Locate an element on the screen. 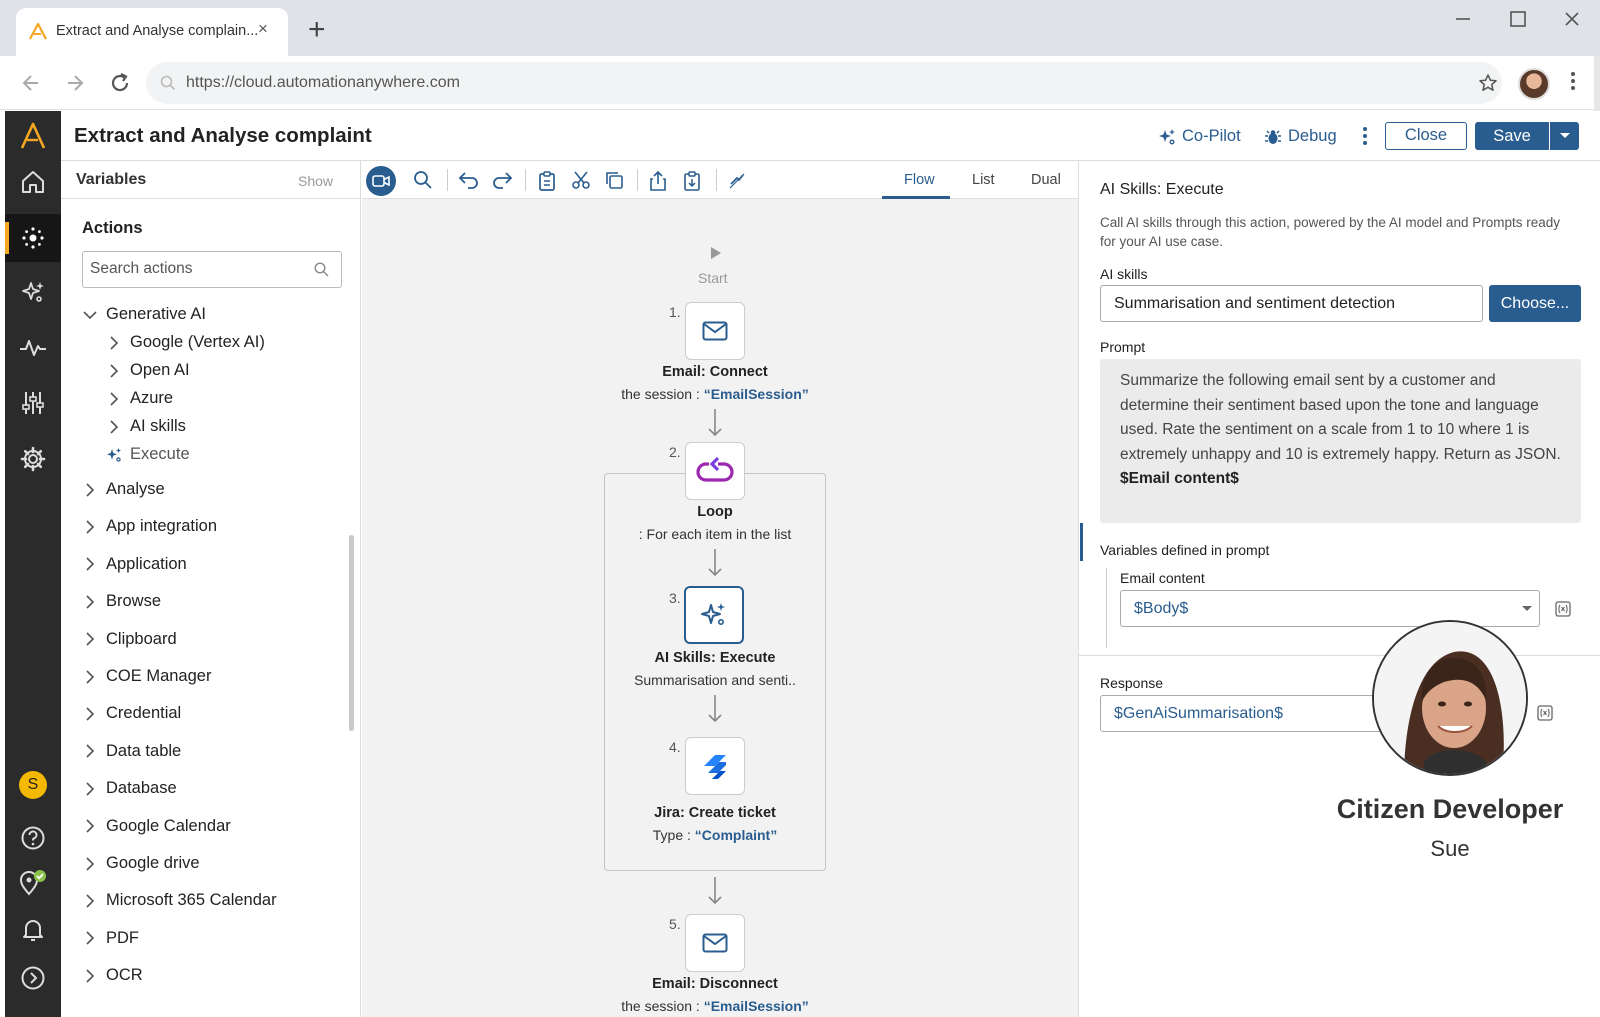 The height and width of the screenshot is (1017, 1600). tree-group-data-table: Data table is located at coordinates (131, 751).